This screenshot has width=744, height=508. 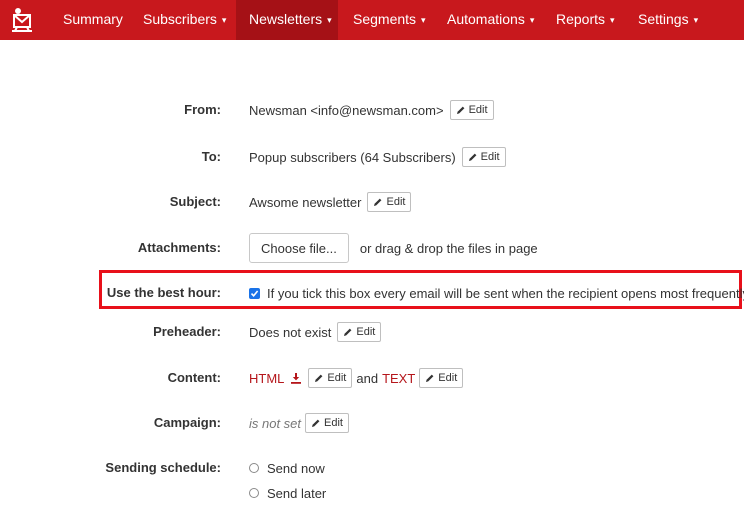 What do you see at coordinates (266, 378) in the screenshot?
I see `content-html-link: HTML` at bounding box center [266, 378].